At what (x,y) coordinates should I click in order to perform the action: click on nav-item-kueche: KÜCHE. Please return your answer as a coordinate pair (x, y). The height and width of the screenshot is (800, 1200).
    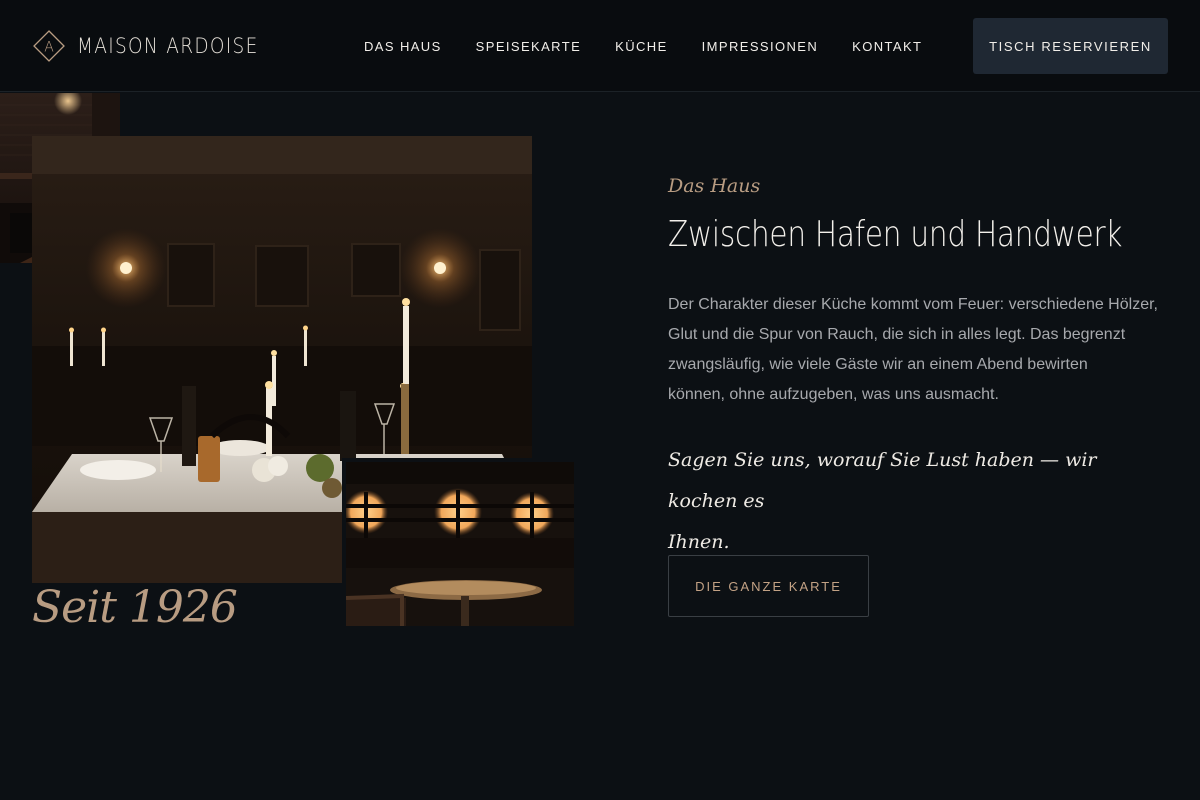
    Looking at the image, I should click on (641, 46).